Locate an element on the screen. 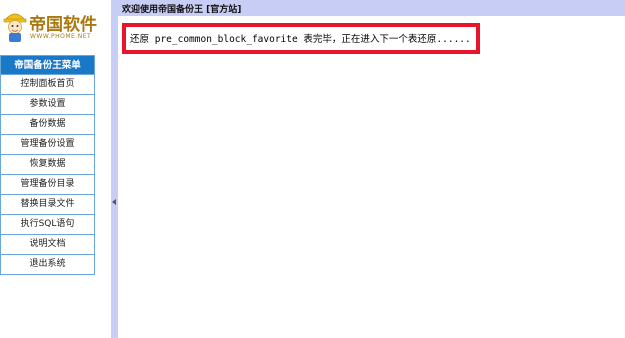 This screenshot has height=338, width=625. menu-item-logout: 退出系统 is located at coordinates (47, 264).